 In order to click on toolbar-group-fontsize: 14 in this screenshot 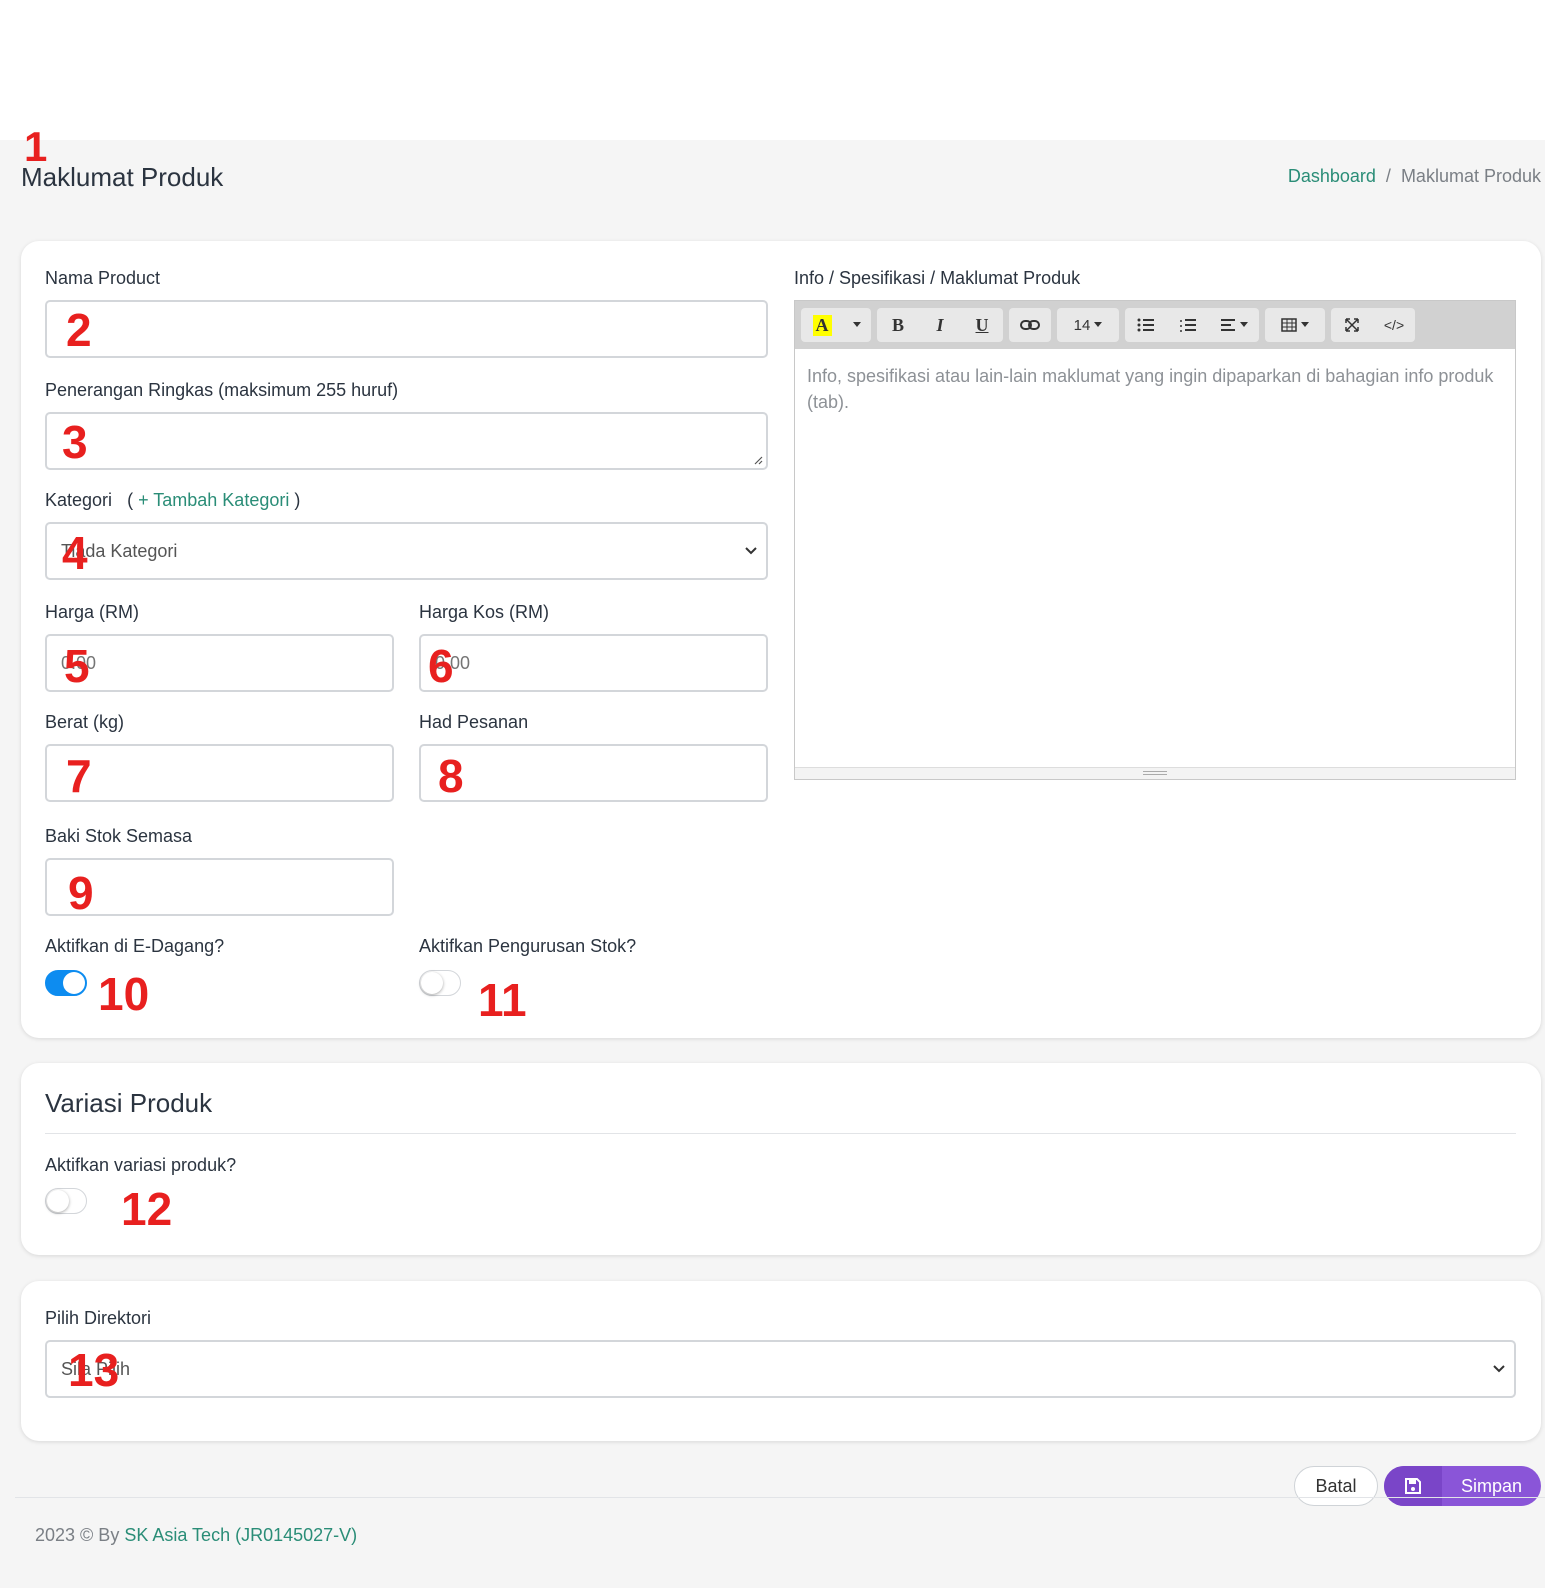, I will do `click(1088, 325)`.